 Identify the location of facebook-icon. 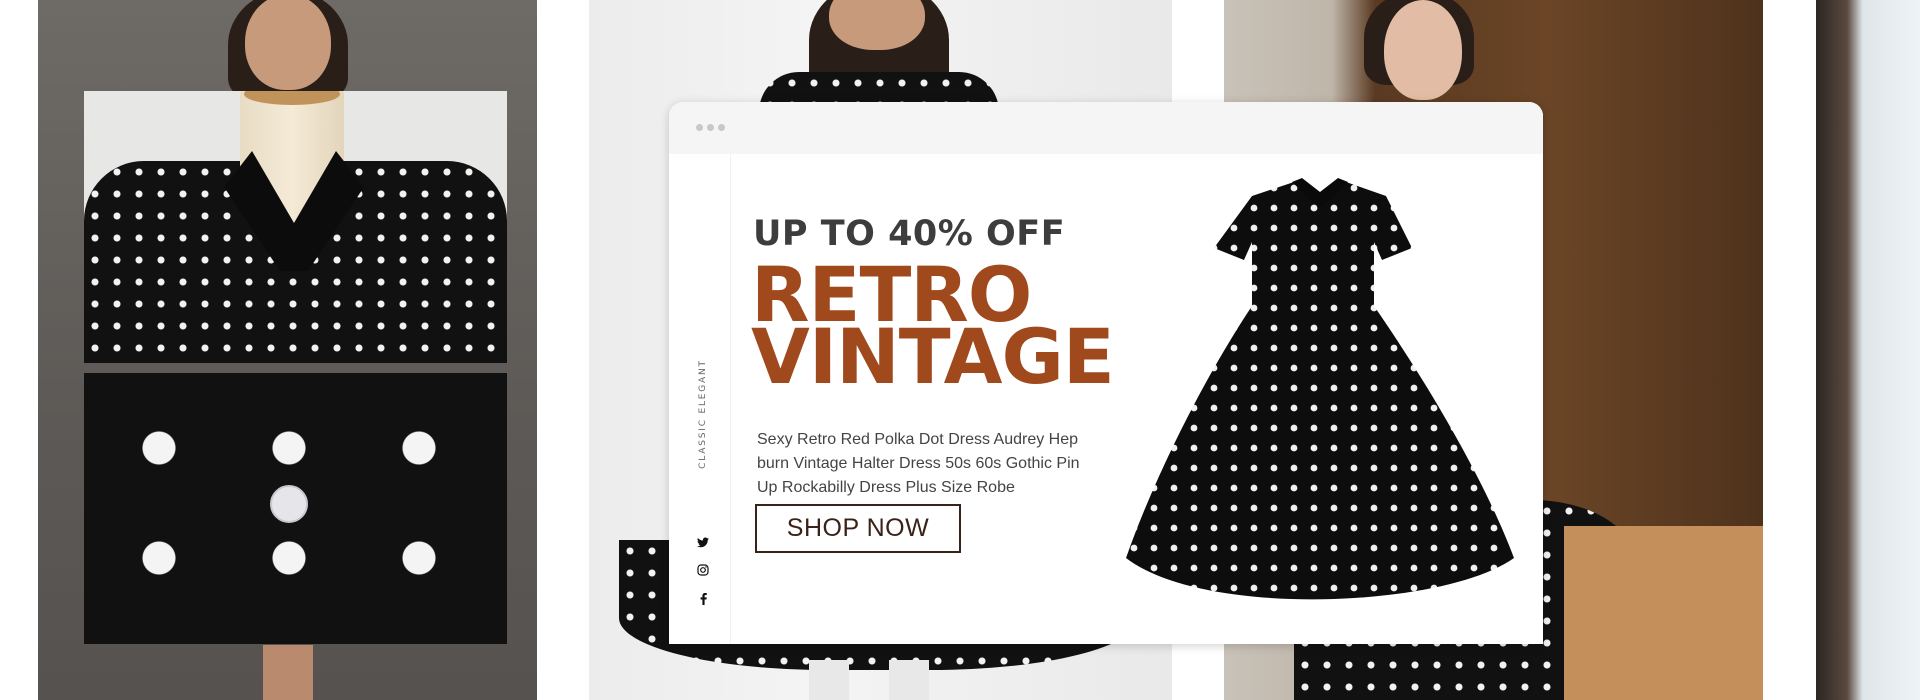
(703, 599).